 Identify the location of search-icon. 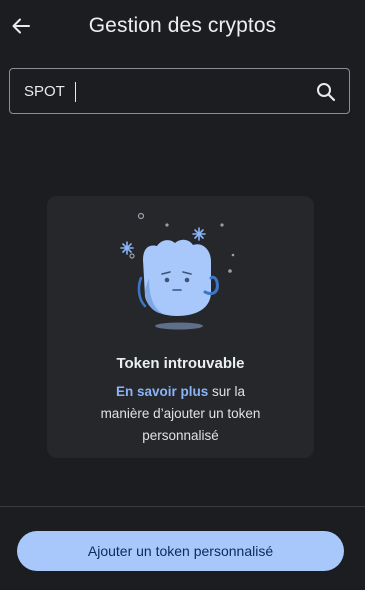
(326, 92).